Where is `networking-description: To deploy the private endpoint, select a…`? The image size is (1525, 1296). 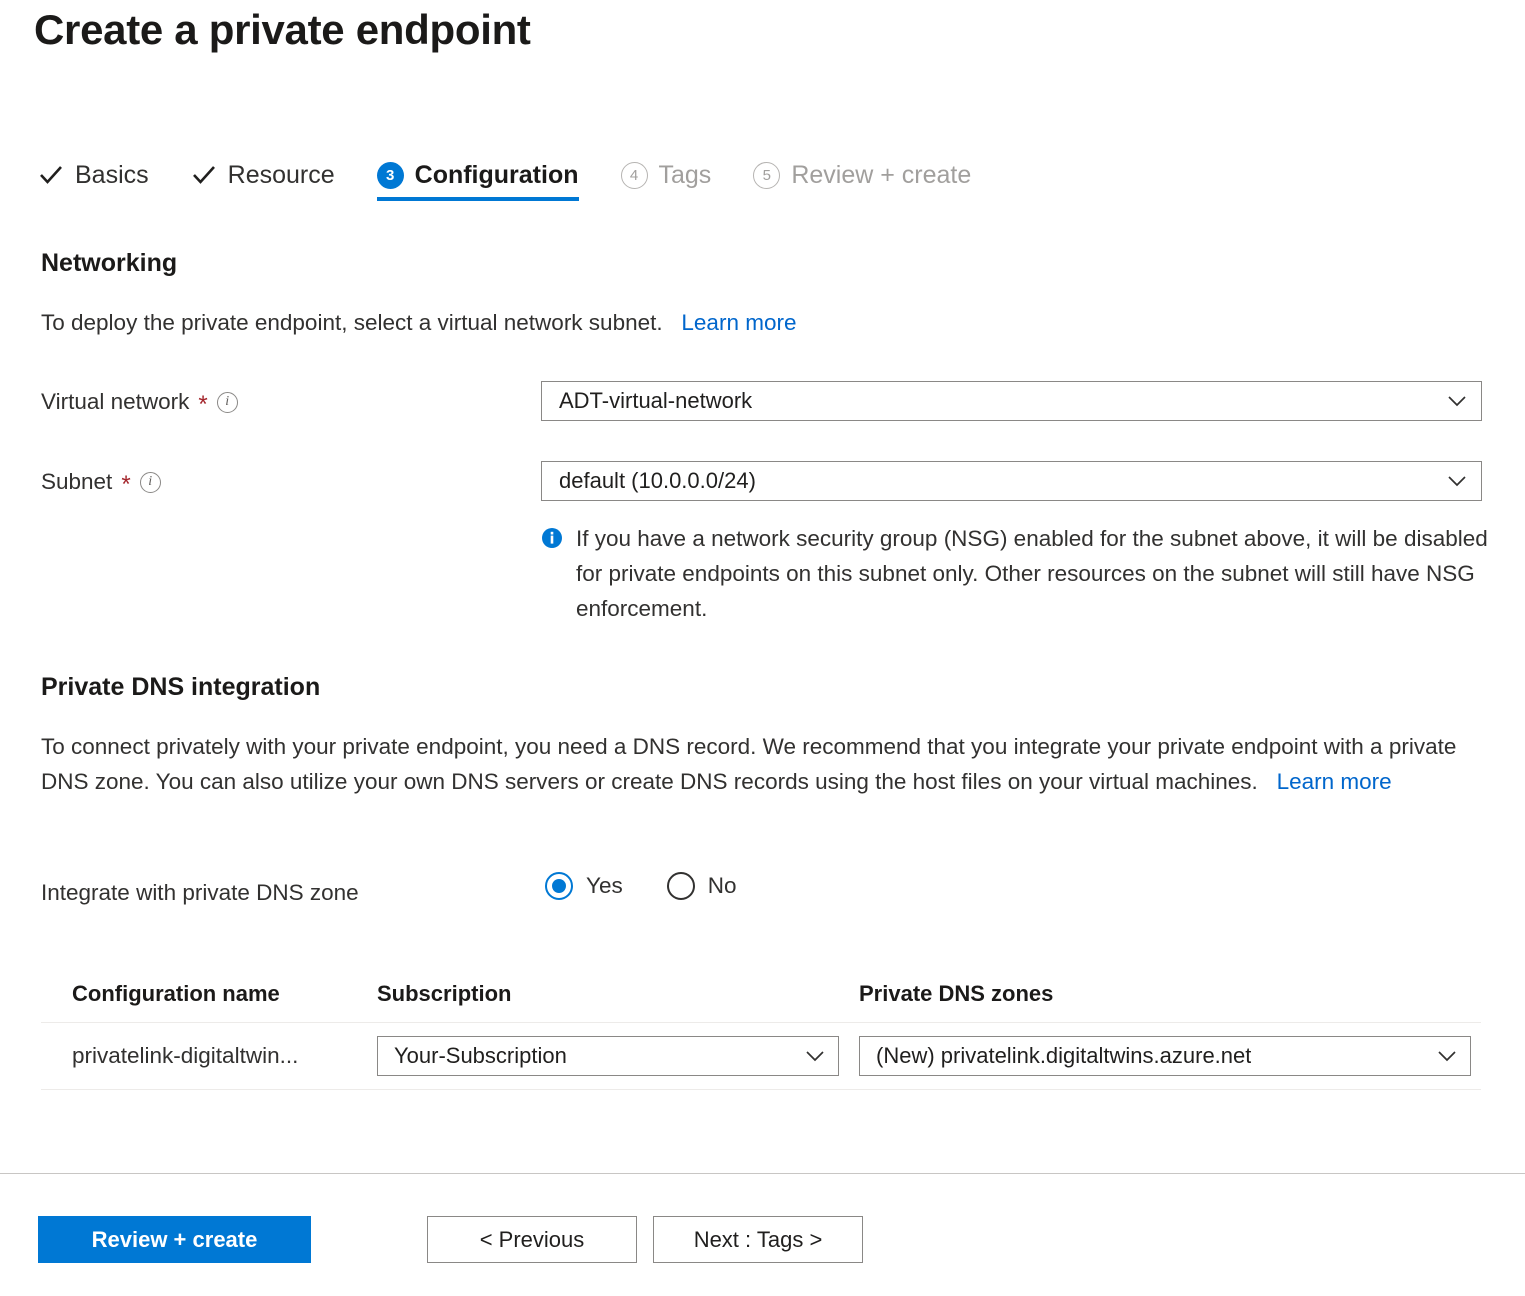 networking-description: To deploy the private endpoint, select a… is located at coordinates (541, 322).